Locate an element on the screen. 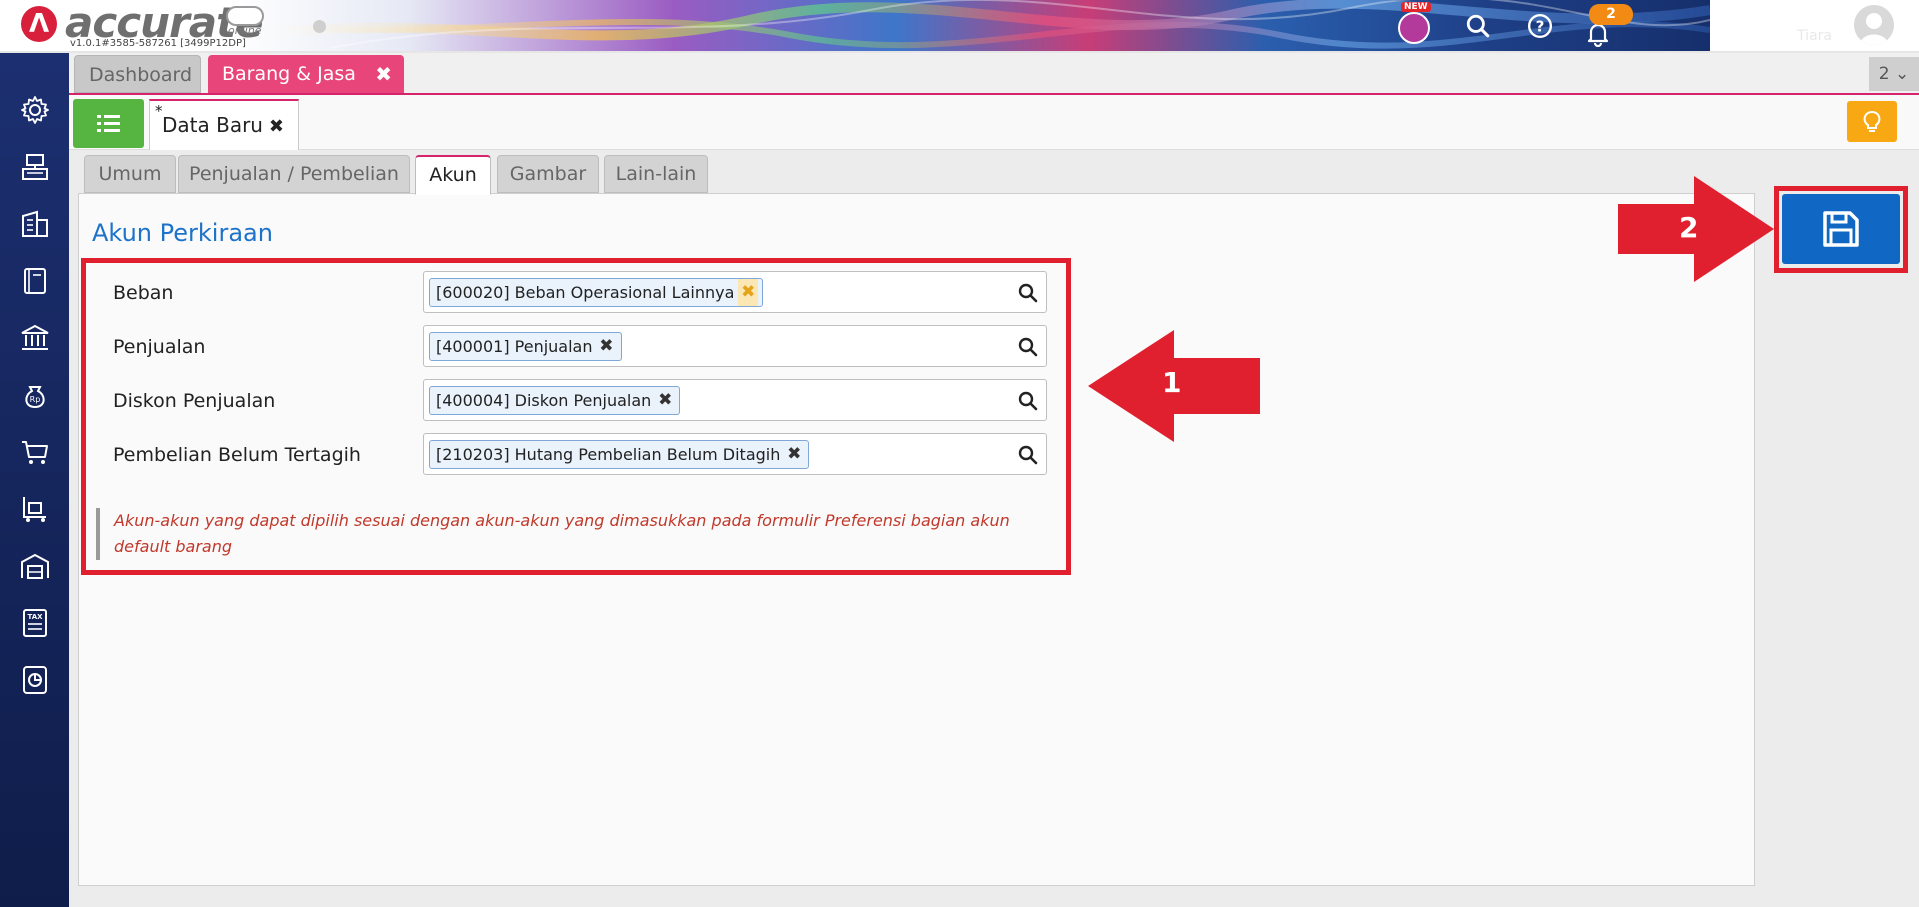 The image size is (1919, 907). penjualan-label: Penjualan is located at coordinates (159, 347).